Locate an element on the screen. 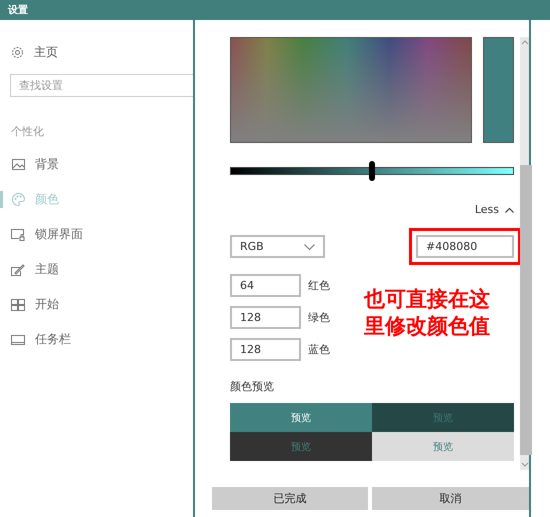 The width and height of the screenshot is (550, 517). sidebar-item: 背景 is located at coordinates (96, 164).